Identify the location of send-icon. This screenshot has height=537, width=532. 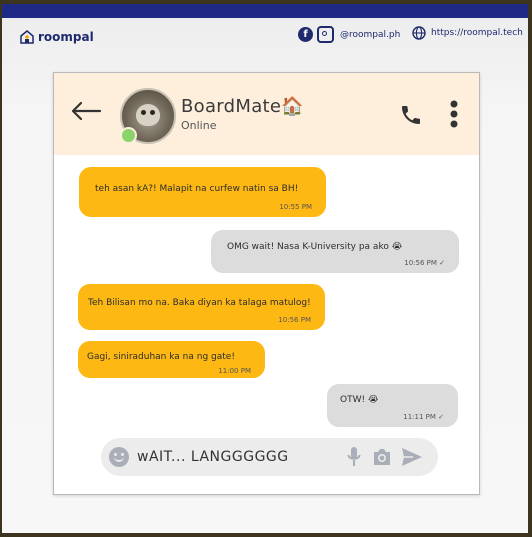
(412, 457).